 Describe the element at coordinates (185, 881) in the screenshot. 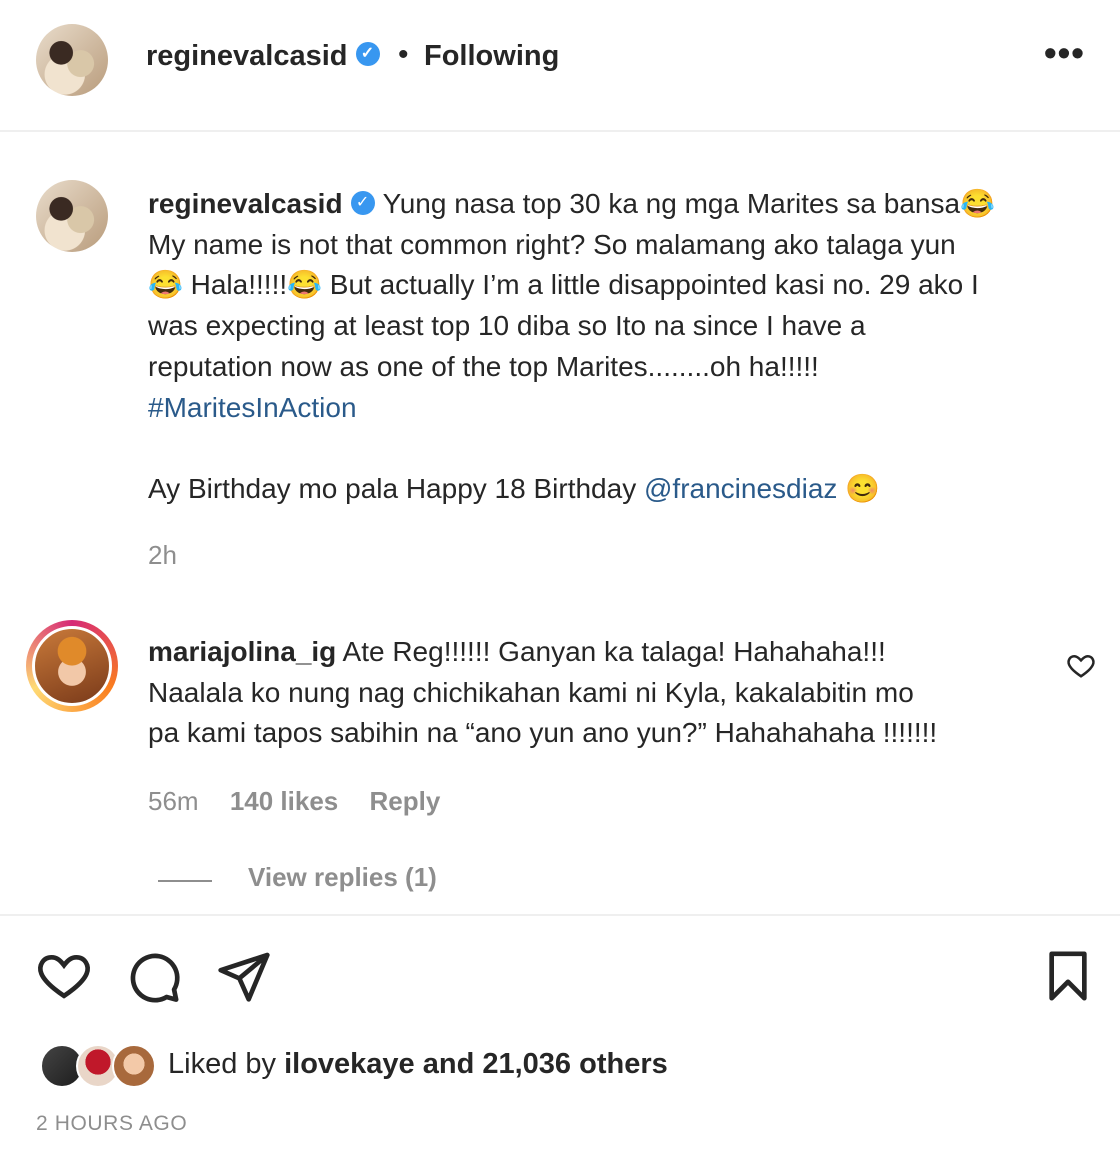

I see `view-replies-line` at that location.